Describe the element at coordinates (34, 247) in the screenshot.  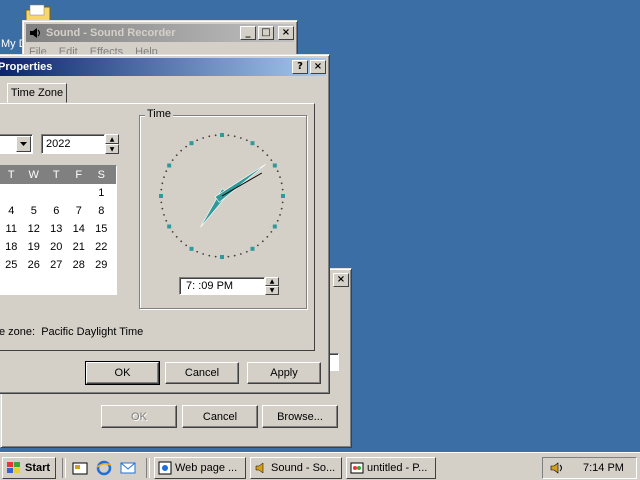
I see `calendar-day: 19` at that location.